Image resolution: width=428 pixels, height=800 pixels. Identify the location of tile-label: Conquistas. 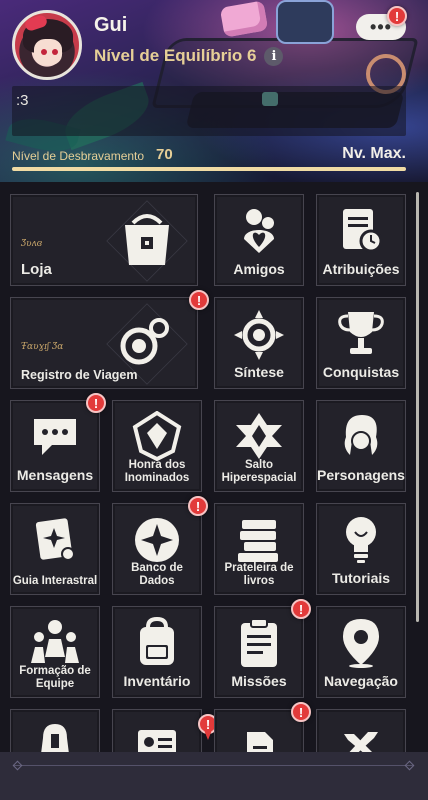
(361, 372).